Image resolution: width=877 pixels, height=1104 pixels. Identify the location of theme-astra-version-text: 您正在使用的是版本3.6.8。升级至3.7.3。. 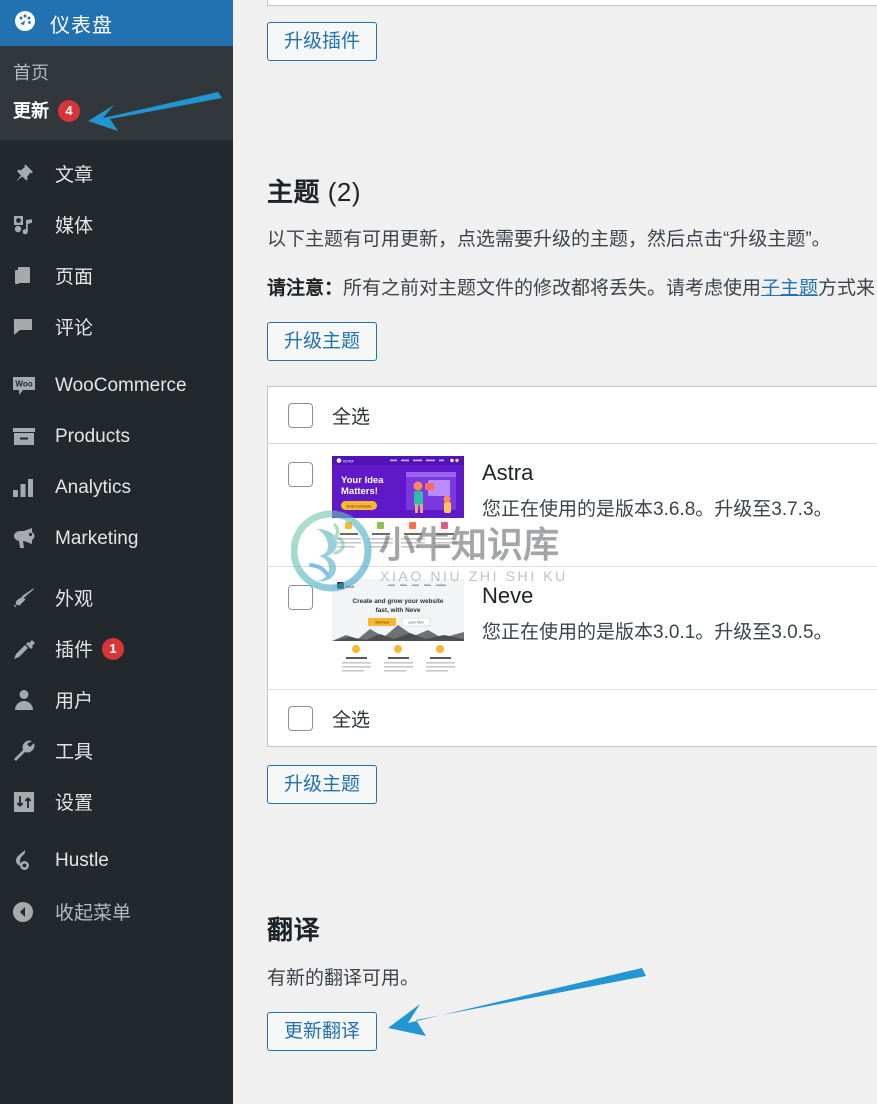
(657, 510).